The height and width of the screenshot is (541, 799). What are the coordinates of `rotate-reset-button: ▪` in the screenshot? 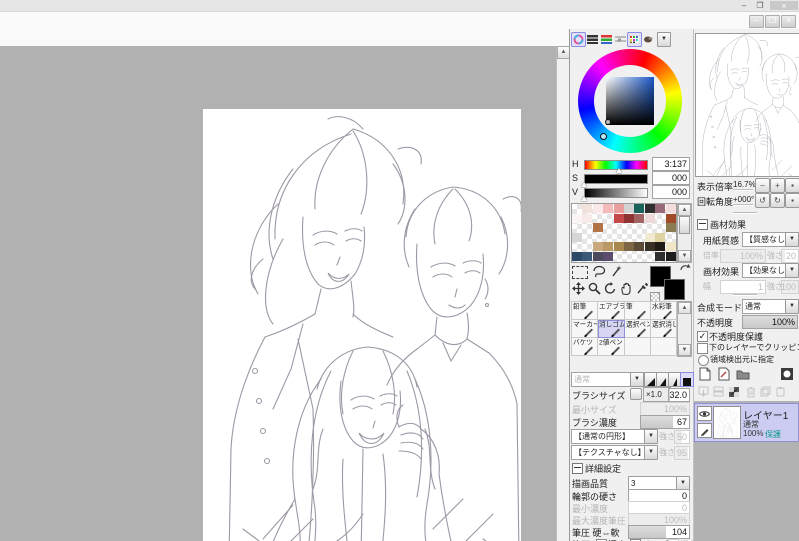 It's located at (792, 200).